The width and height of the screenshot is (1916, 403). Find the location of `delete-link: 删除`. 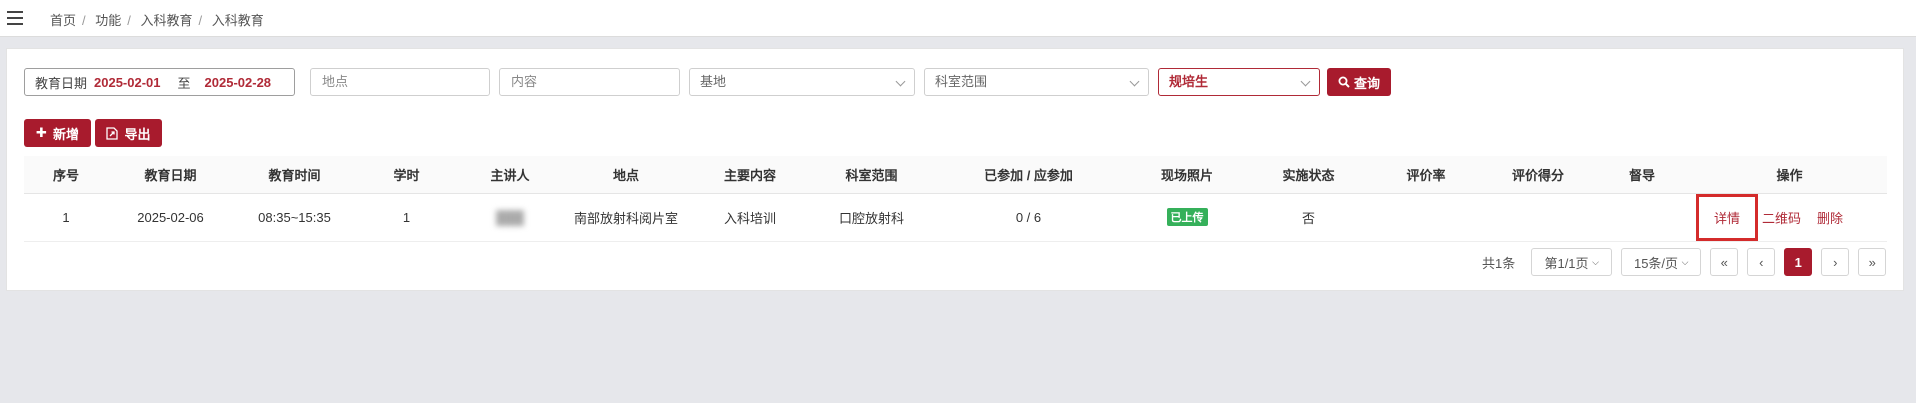

delete-link: 删除 is located at coordinates (1830, 218).